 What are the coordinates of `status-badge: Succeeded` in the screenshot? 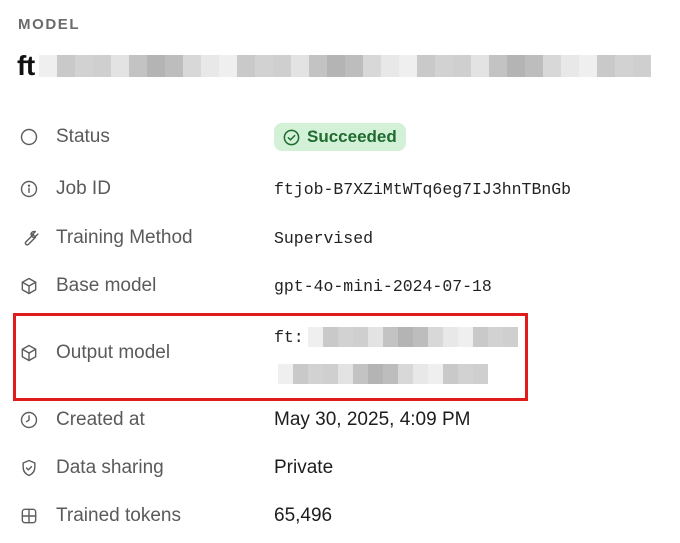 It's located at (340, 137).